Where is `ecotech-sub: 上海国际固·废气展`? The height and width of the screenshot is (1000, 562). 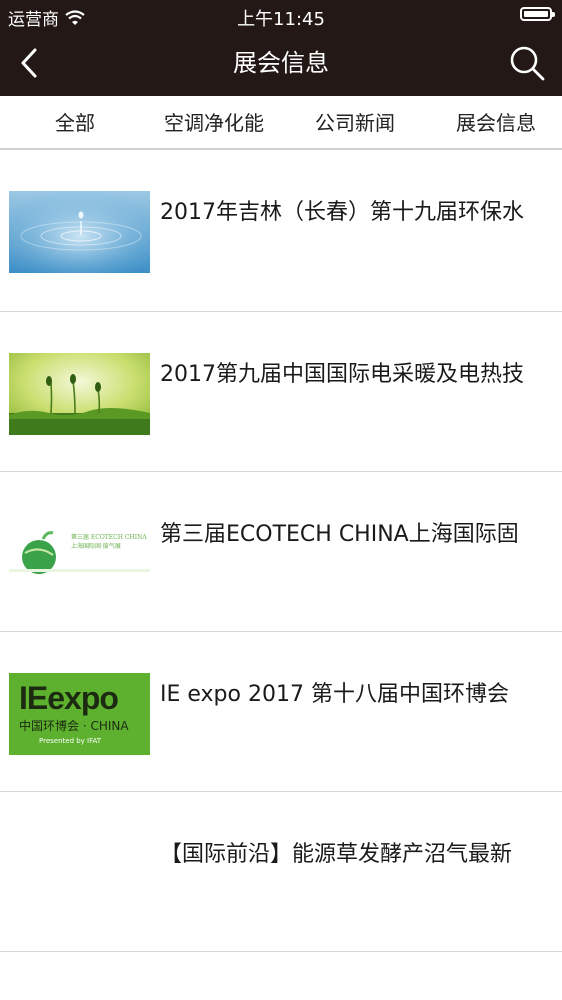
ecotech-sub: 上海国际固·废气展 is located at coordinates (96, 546).